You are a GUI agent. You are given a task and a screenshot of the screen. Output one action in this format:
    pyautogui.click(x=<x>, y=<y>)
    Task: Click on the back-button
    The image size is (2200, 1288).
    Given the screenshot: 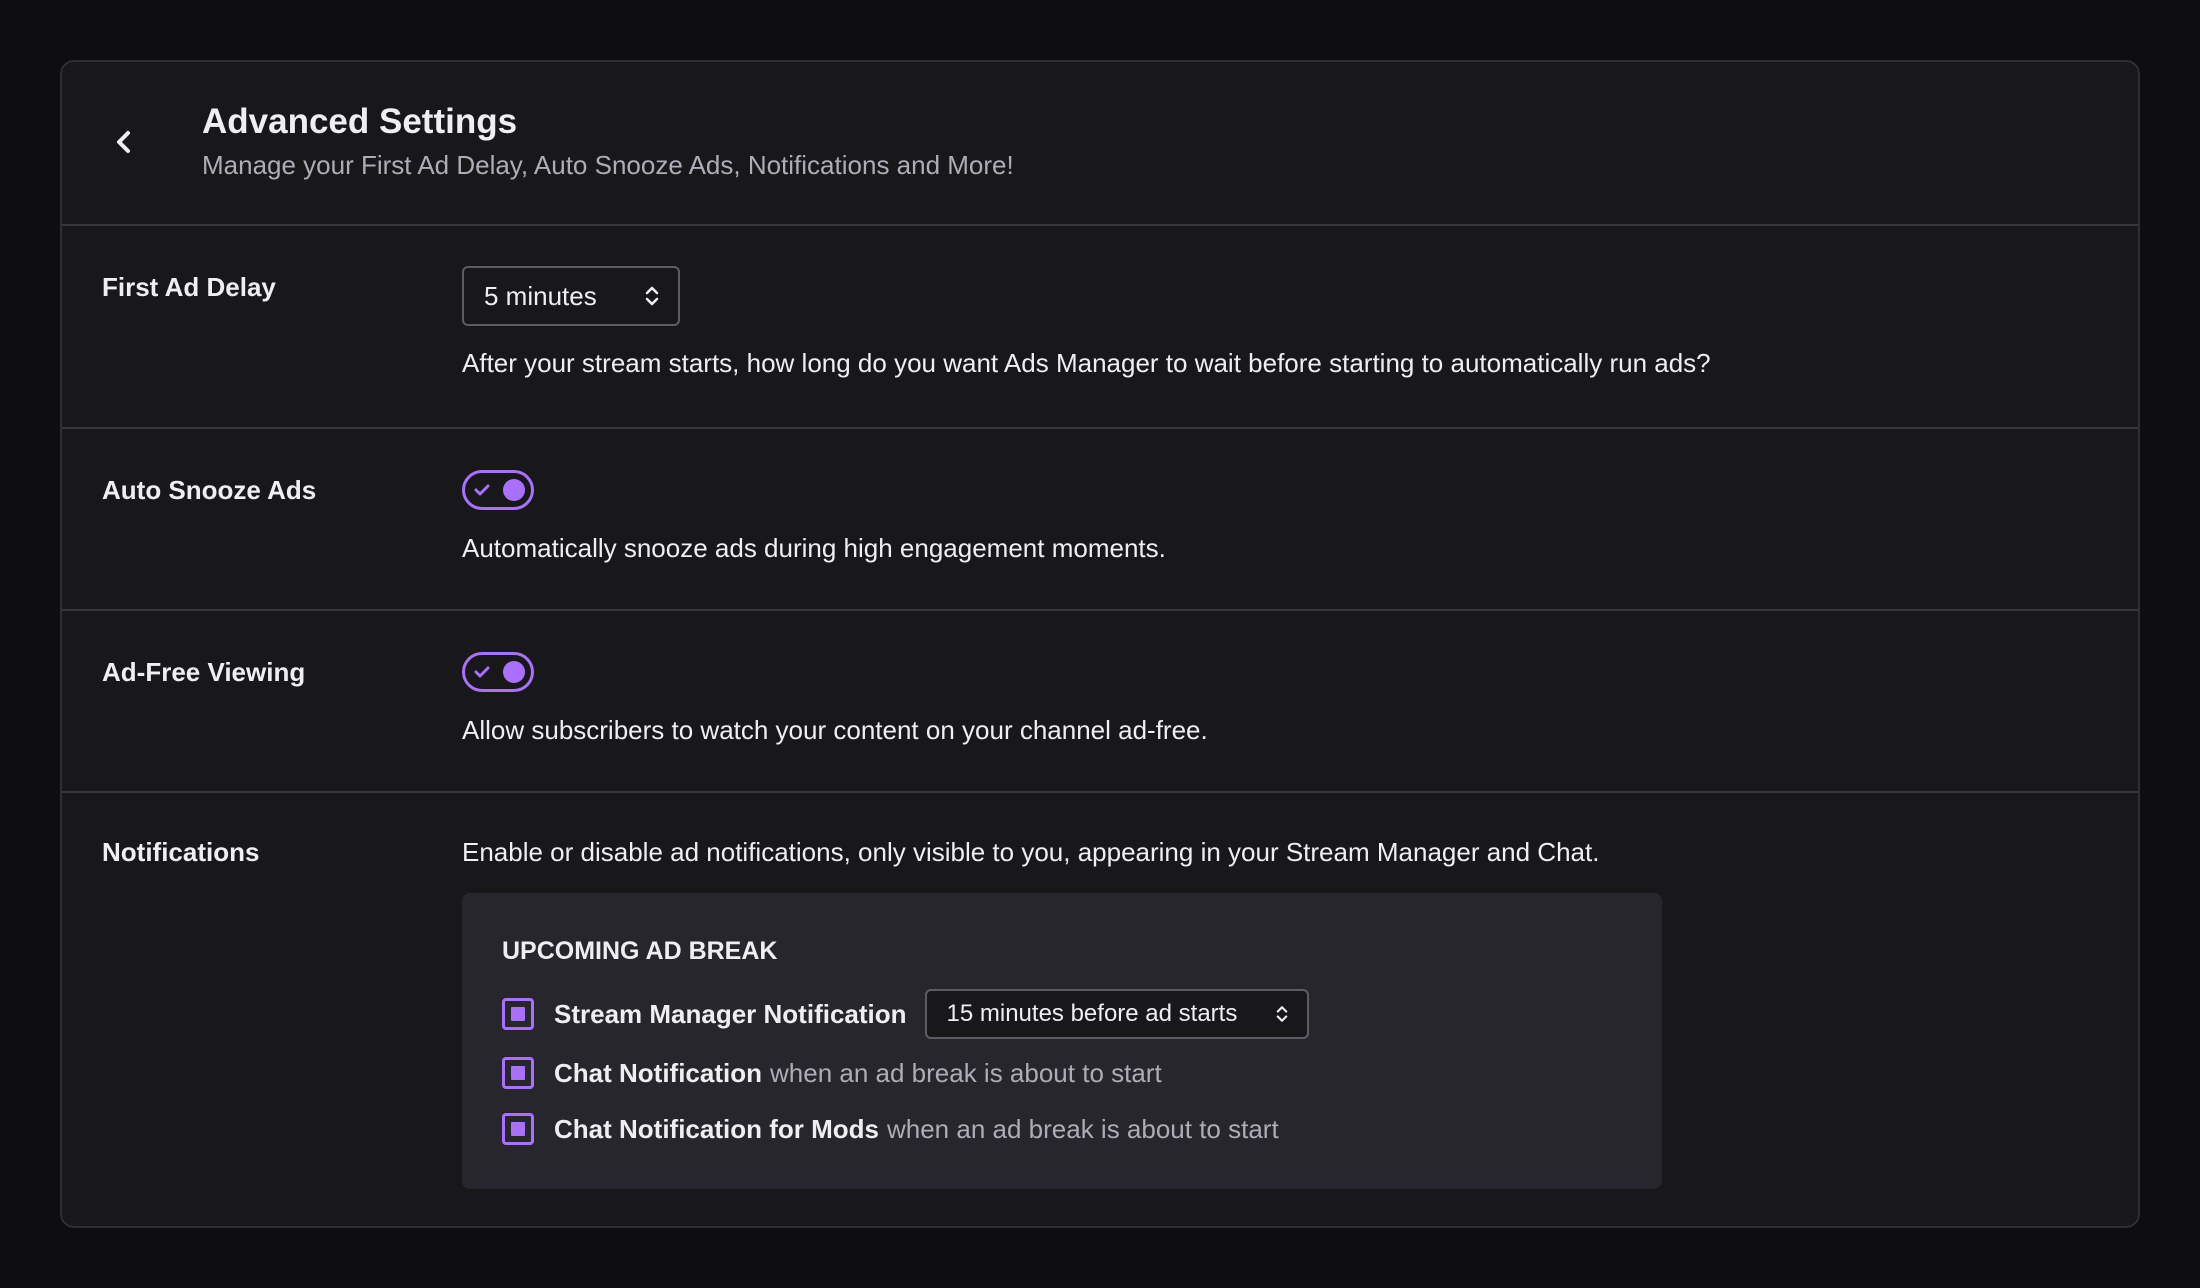 What is the action you would take?
    pyautogui.click(x=124, y=142)
    